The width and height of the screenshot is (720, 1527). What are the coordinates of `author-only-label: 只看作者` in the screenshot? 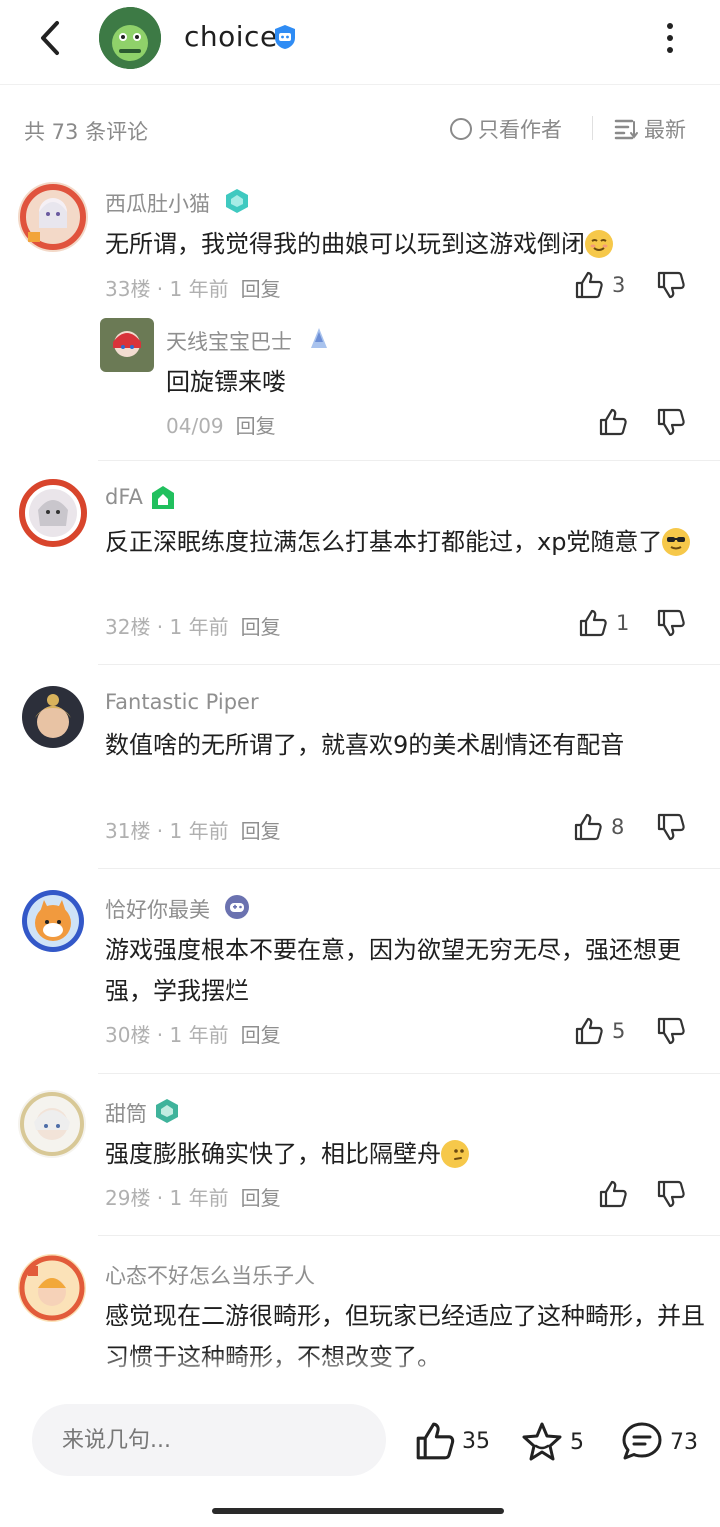 It's located at (520, 130).